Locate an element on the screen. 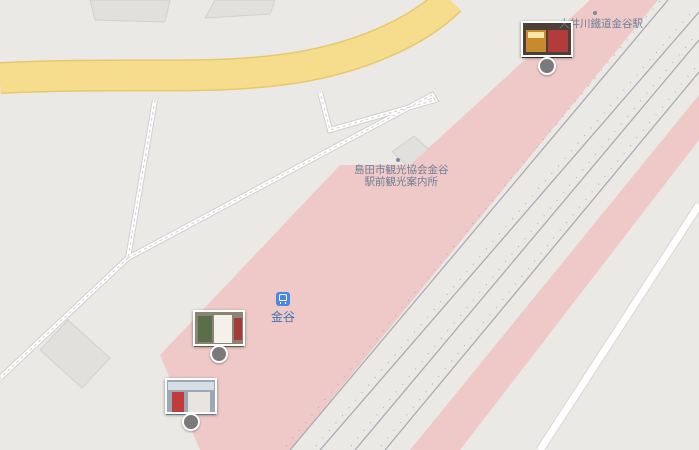 This screenshot has width=699, height=450. tourist-info-label-line2: 駅前観光案内所 is located at coordinates (401, 182).